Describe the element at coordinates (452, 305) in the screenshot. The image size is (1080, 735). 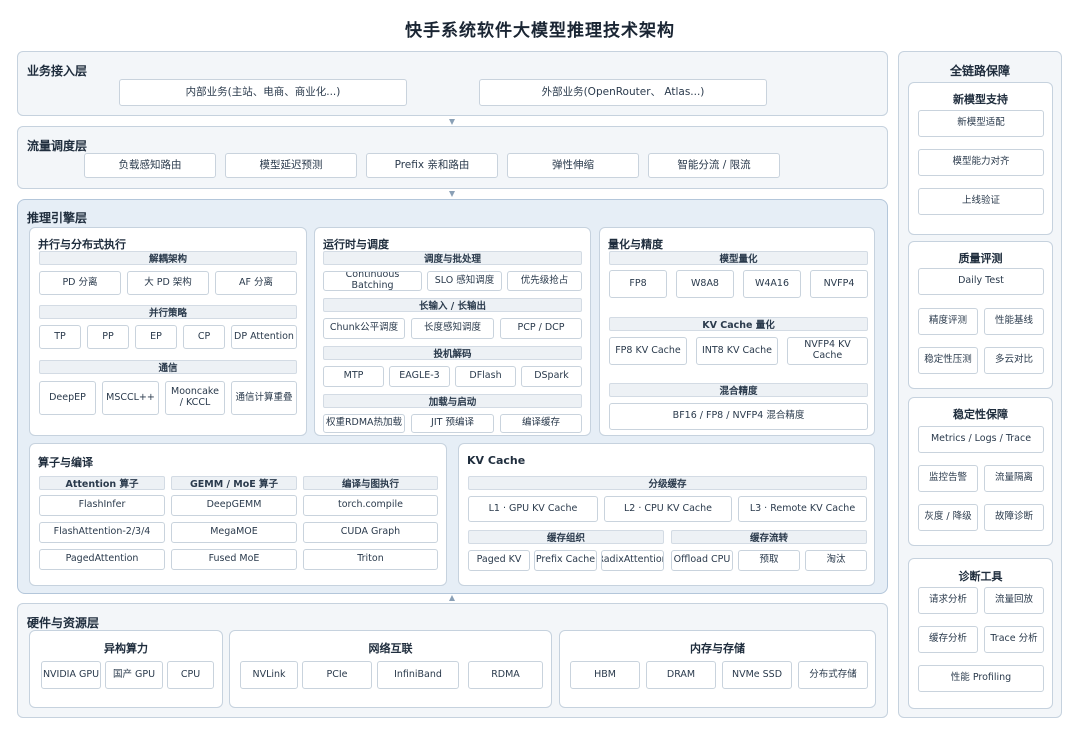
I see `section-header: 长输入 / 长输出` at that location.